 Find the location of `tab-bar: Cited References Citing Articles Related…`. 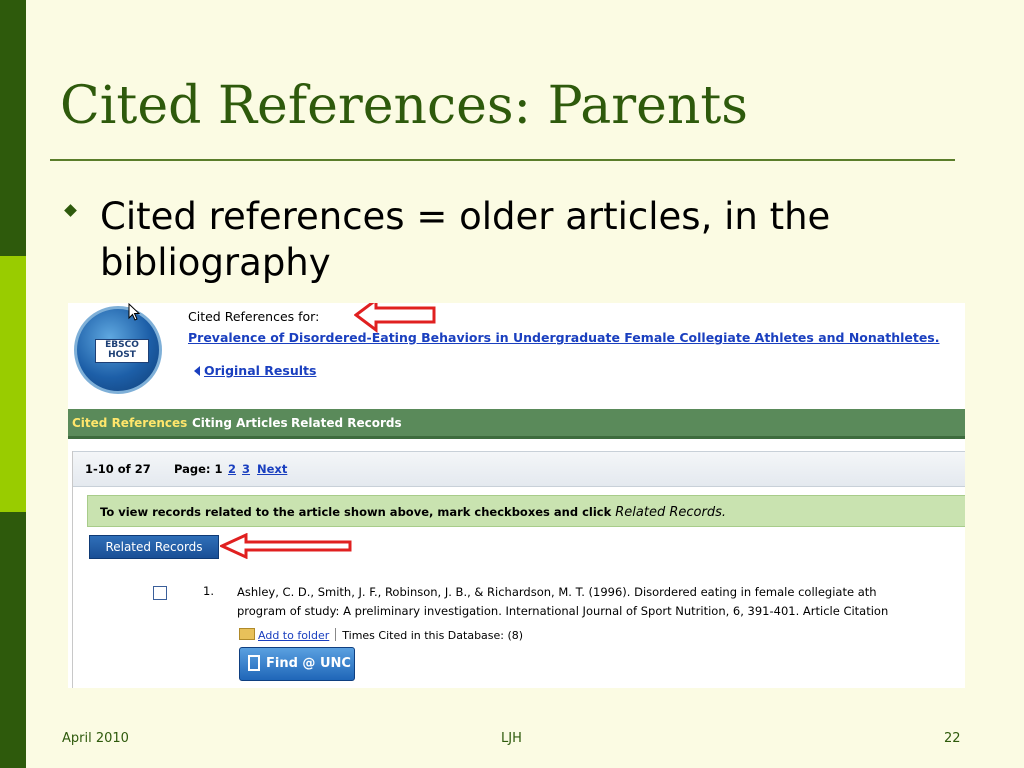

tab-bar: Cited References Citing Articles Related… is located at coordinates (516, 424).